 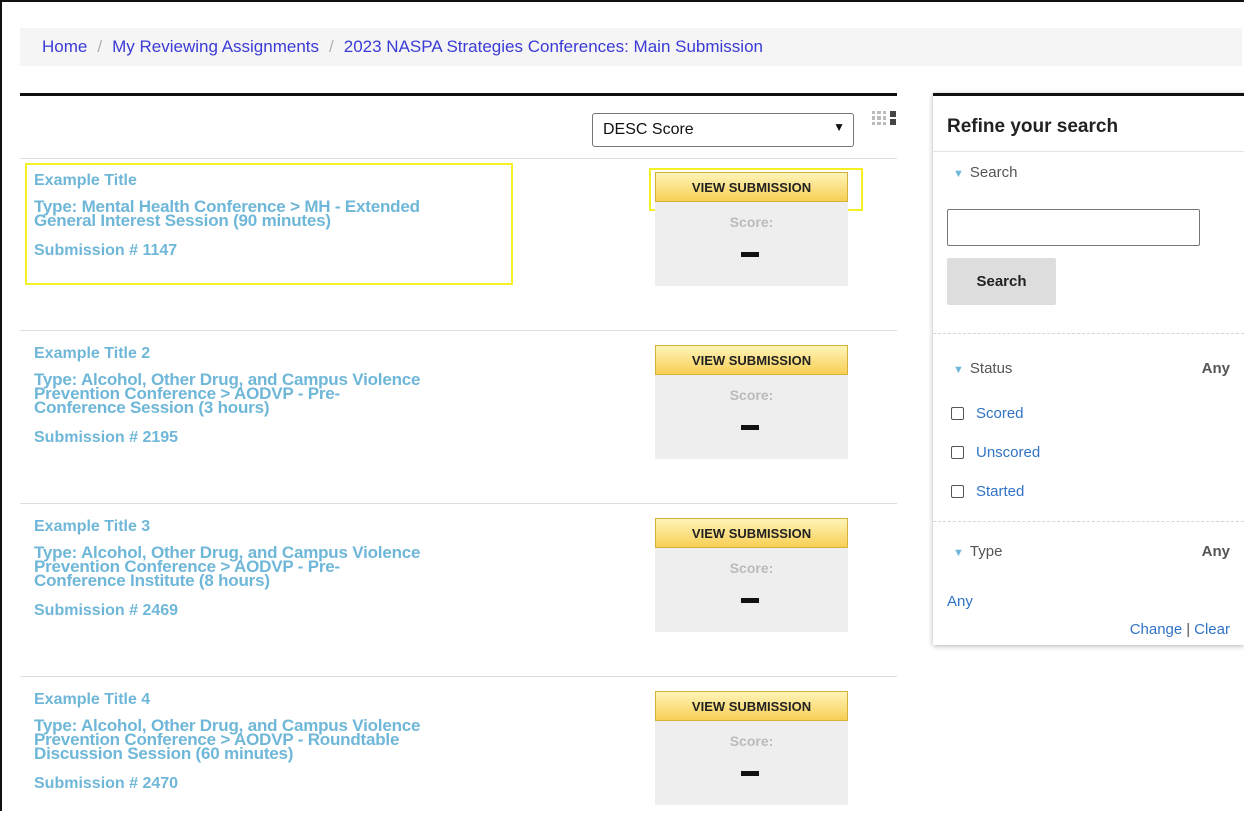 I want to click on submission-type-line: Conference Institute (8 hours), so click(x=152, y=580).